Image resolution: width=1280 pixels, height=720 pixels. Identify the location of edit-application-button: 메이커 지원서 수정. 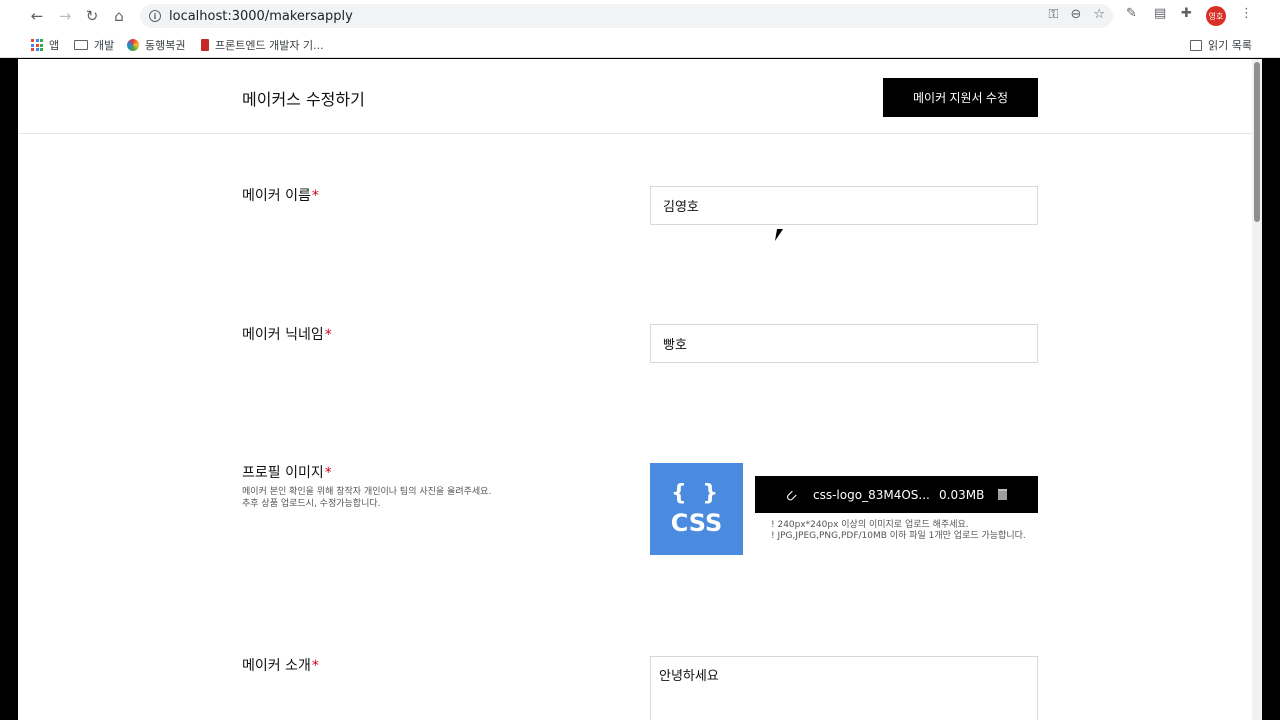
(960, 97).